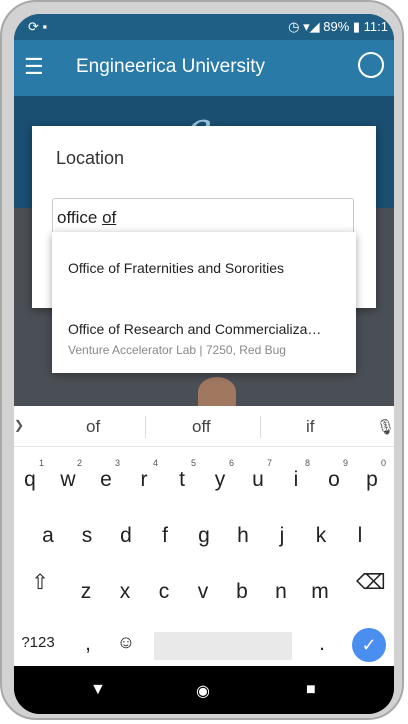 The height and width of the screenshot is (724, 408). What do you see at coordinates (176, 268) in the screenshot?
I see `suggestion-item: Office of Fraternities and Sororities` at bounding box center [176, 268].